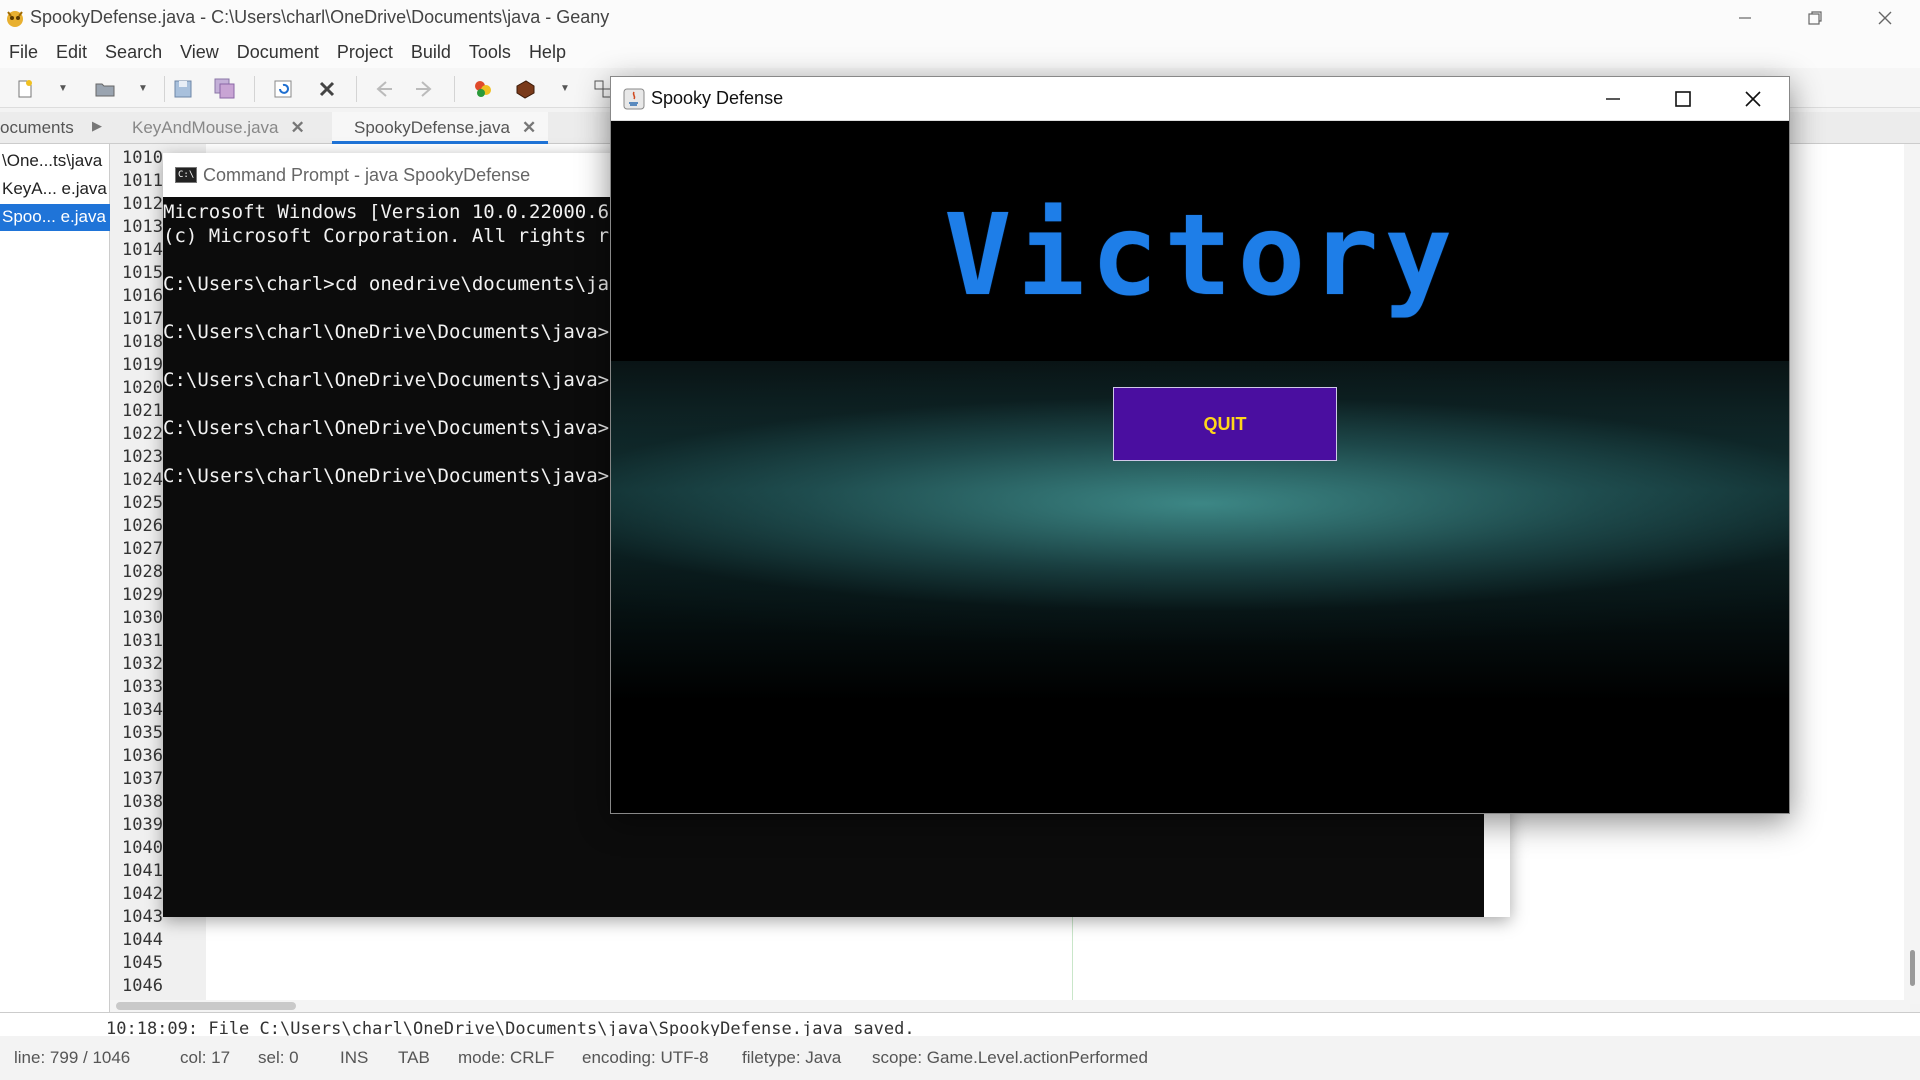 The width and height of the screenshot is (1920, 1080). Describe the element at coordinates (205, 1057) in the screenshot. I see `status-col: col: 17` at that location.